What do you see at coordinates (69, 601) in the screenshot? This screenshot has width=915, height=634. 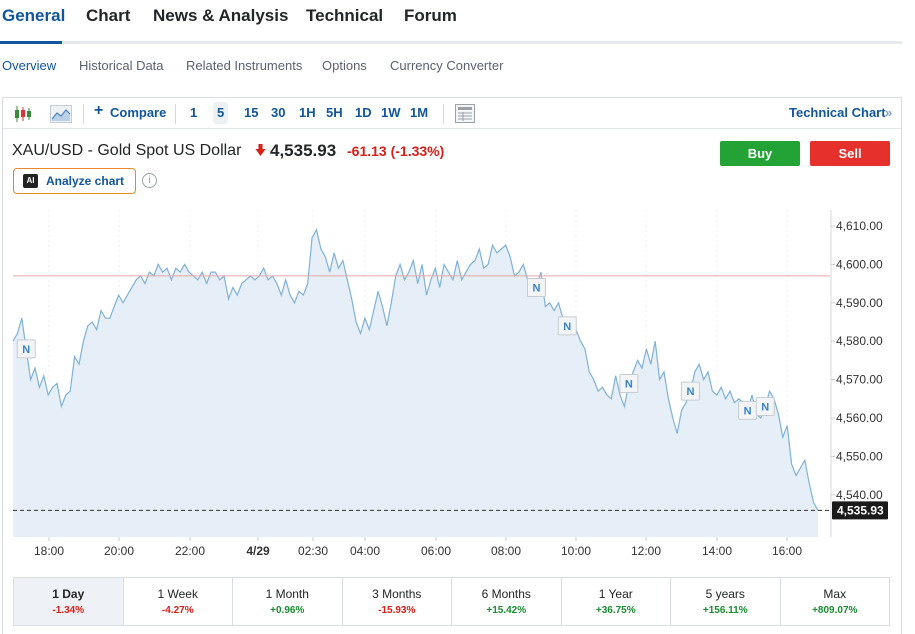 I see `period-1-day: 1 Day -1.34%` at bounding box center [69, 601].